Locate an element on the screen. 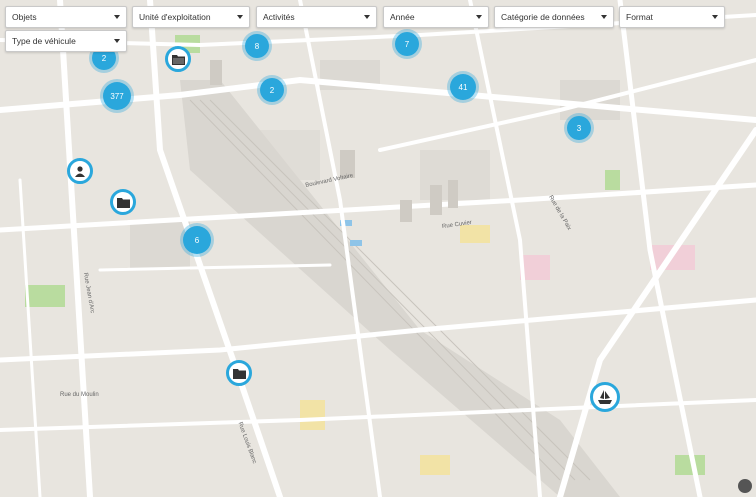 Image resolution: width=756 pixels, height=497 pixels. filter-label: Activités is located at coordinates (279, 17).